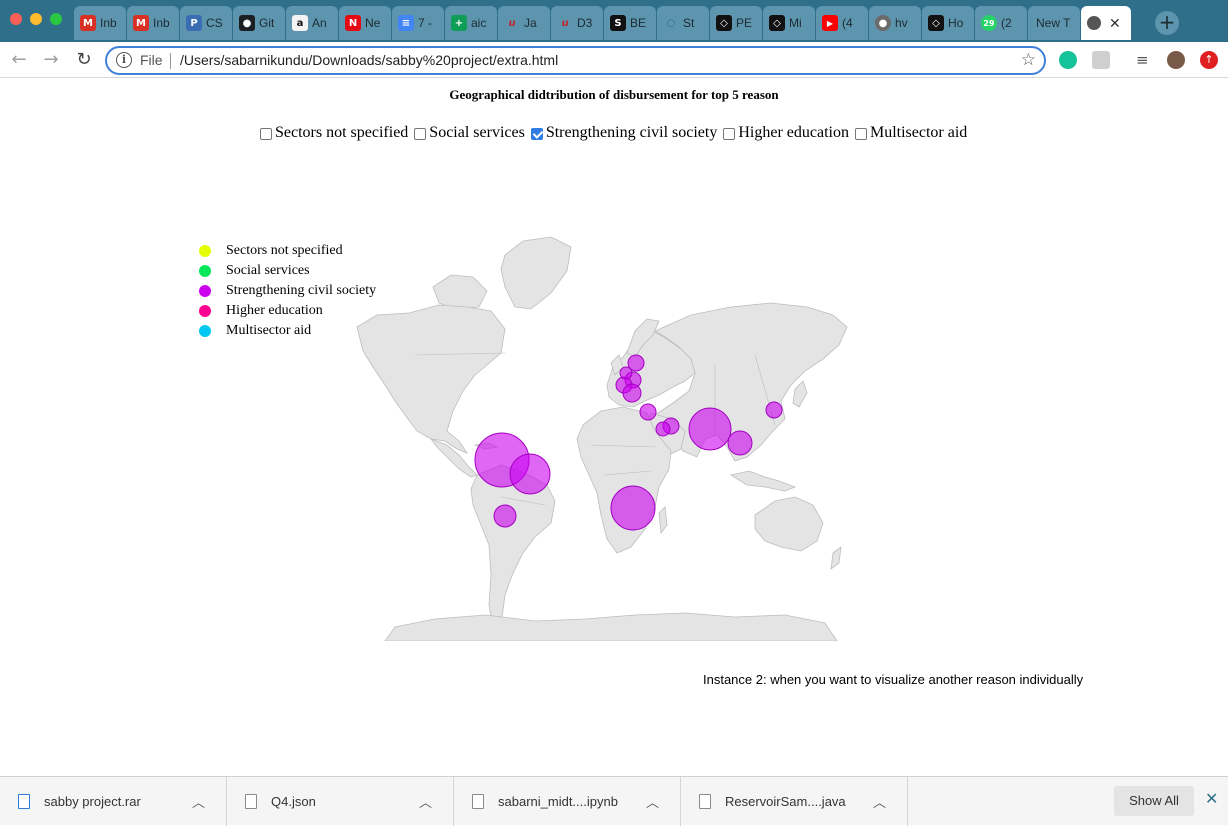 This screenshot has width=1228, height=826. I want to click on map-antarctica, so click(611, 626).